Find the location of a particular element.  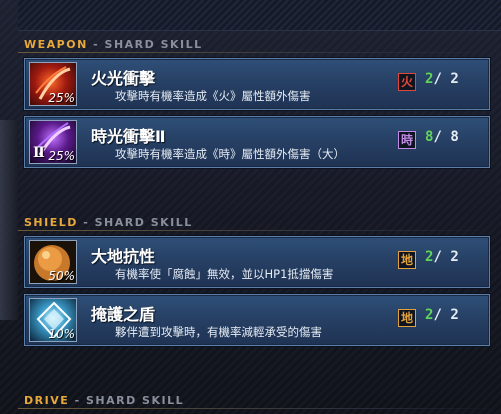

skill-description: 有機率使「腐蝕」無效，並以HP1抵擋傷害 is located at coordinates (224, 274).